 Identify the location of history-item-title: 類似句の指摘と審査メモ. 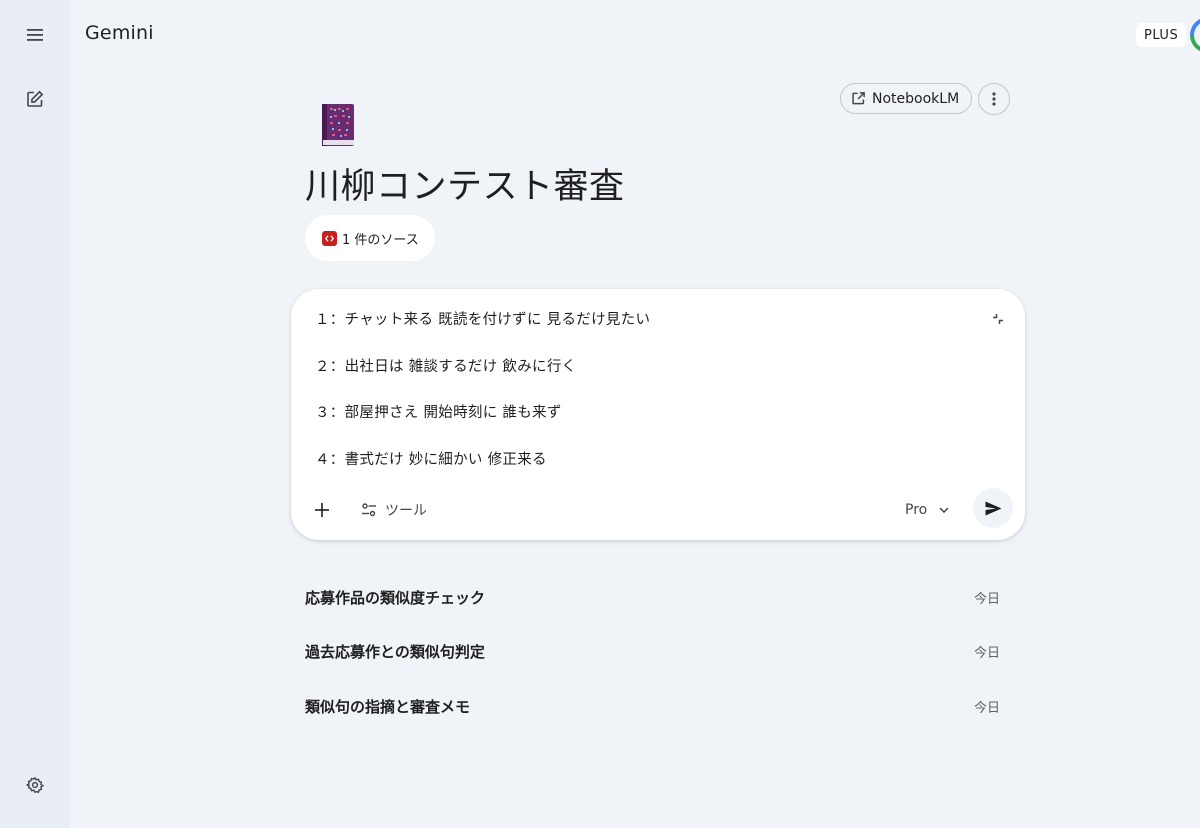
(388, 706).